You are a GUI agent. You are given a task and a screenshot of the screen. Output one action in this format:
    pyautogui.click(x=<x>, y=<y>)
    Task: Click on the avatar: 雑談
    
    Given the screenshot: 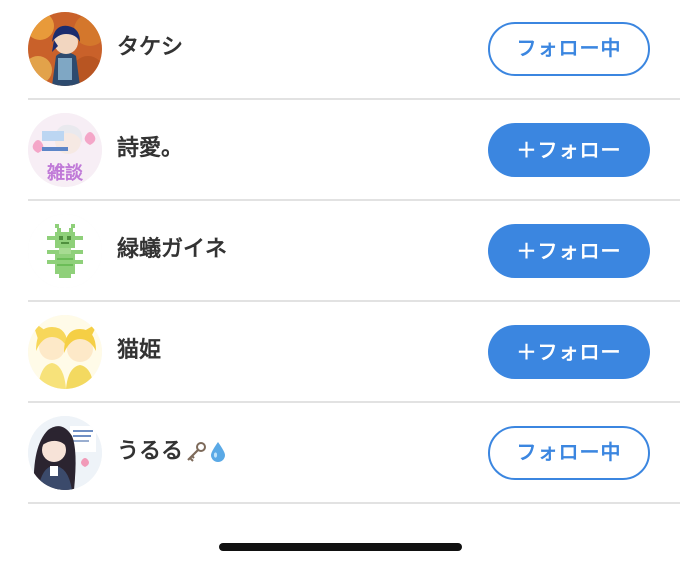 What is the action you would take?
    pyautogui.click(x=65, y=150)
    